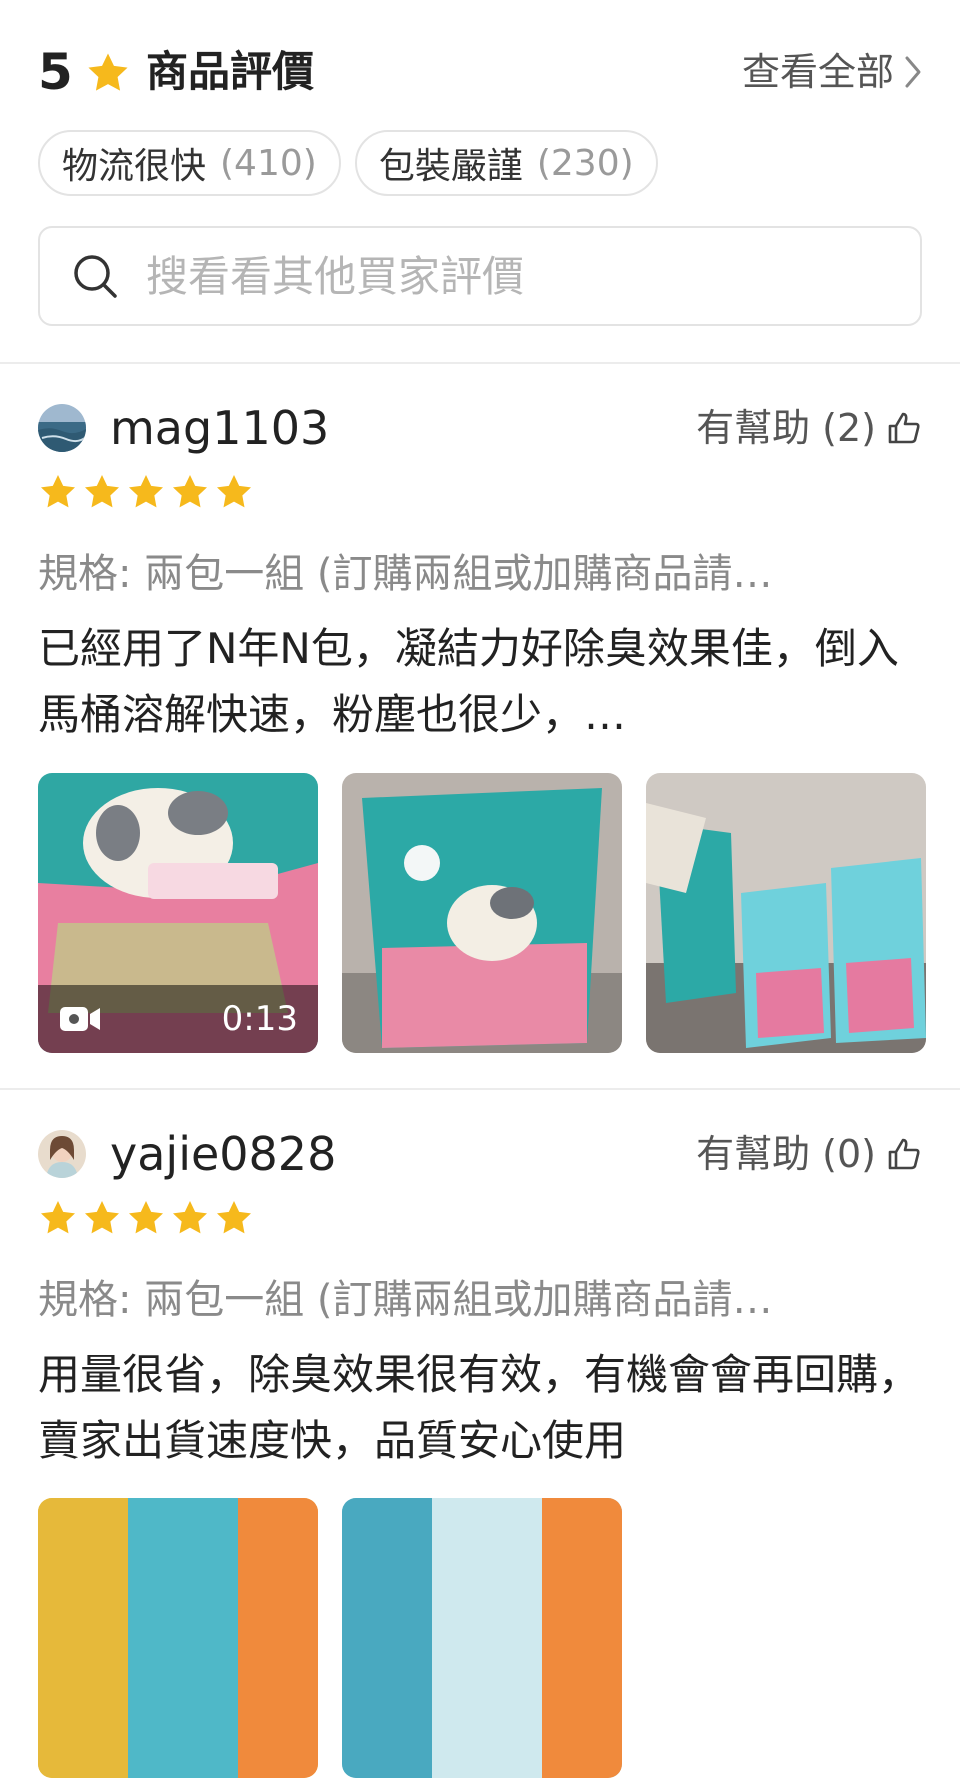  I want to click on search-input, so click(496, 276).